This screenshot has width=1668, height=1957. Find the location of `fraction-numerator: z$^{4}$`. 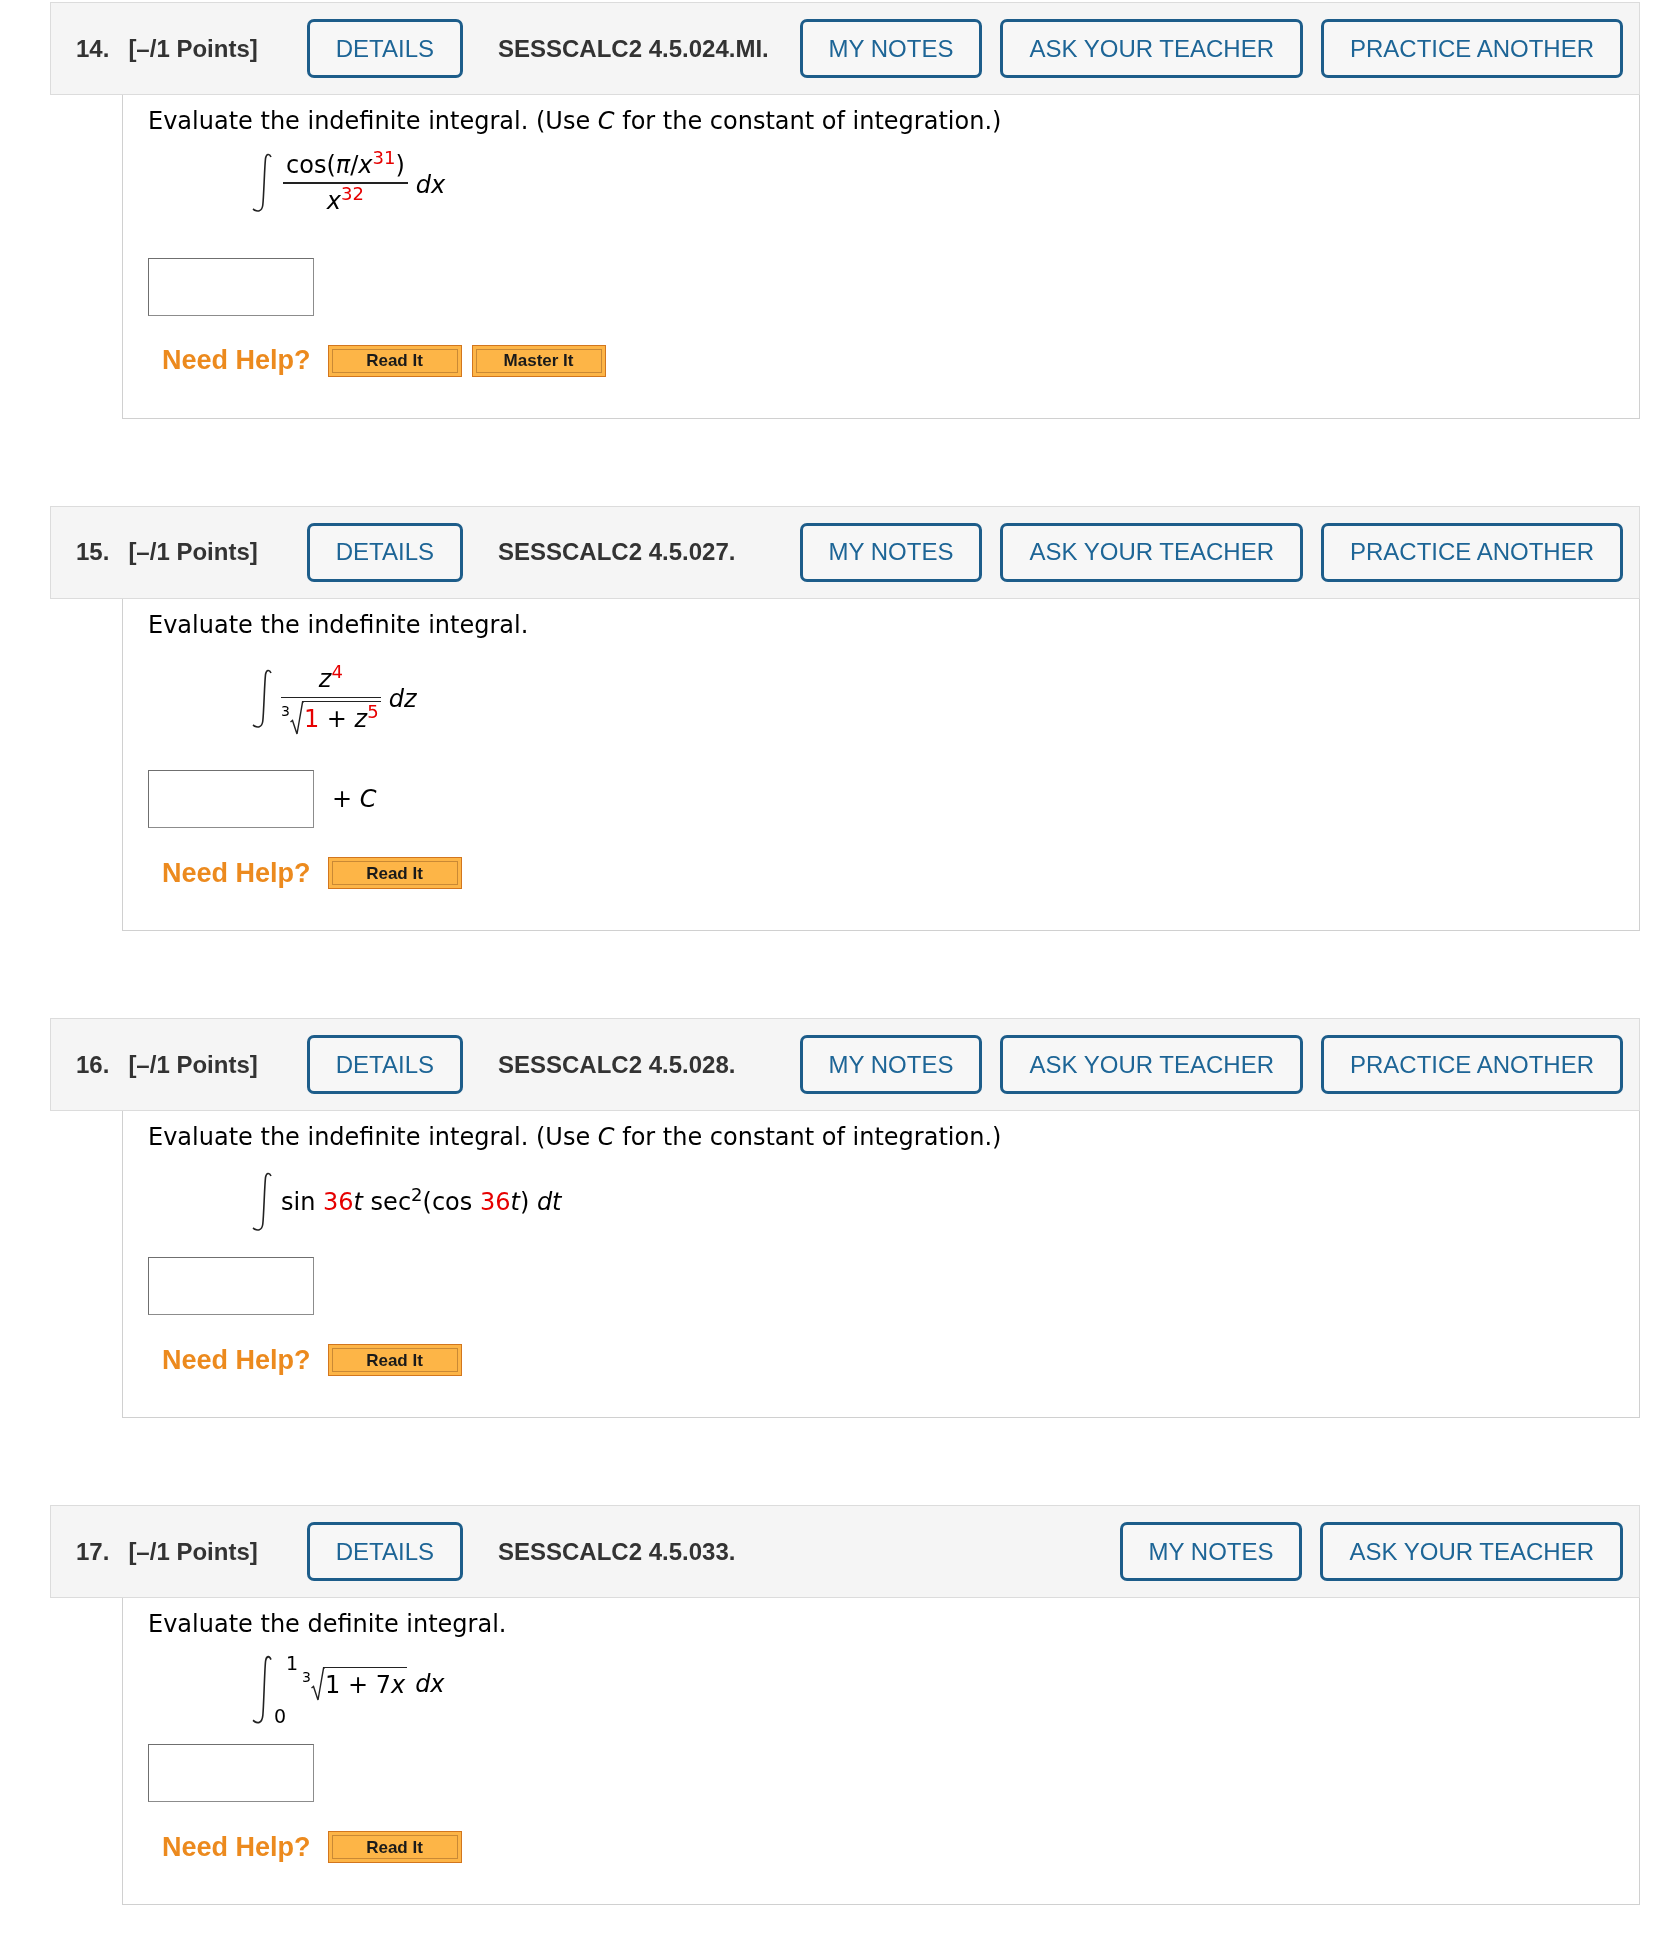

fraction-numerator: z$^{4}$ is located at coordinates (330, 678).